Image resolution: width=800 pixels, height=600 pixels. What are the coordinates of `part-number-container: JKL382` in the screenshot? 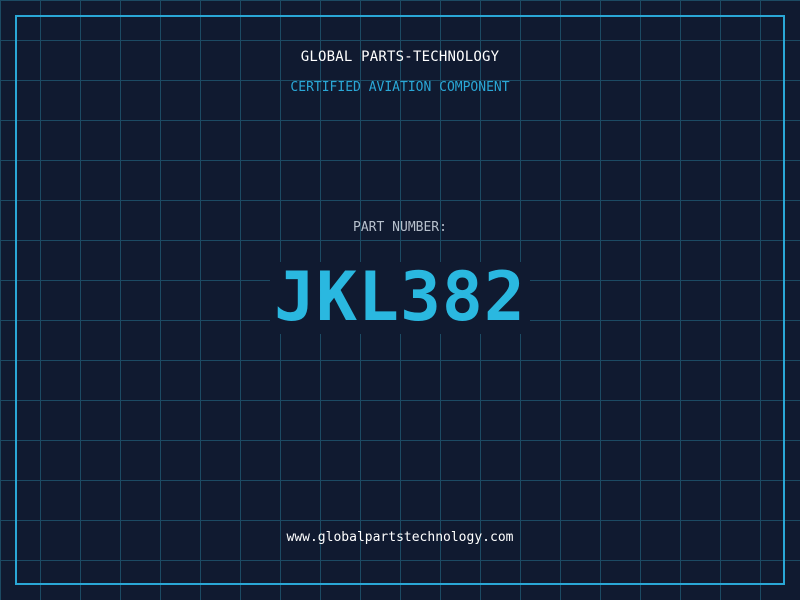 It's located at (400, 298).